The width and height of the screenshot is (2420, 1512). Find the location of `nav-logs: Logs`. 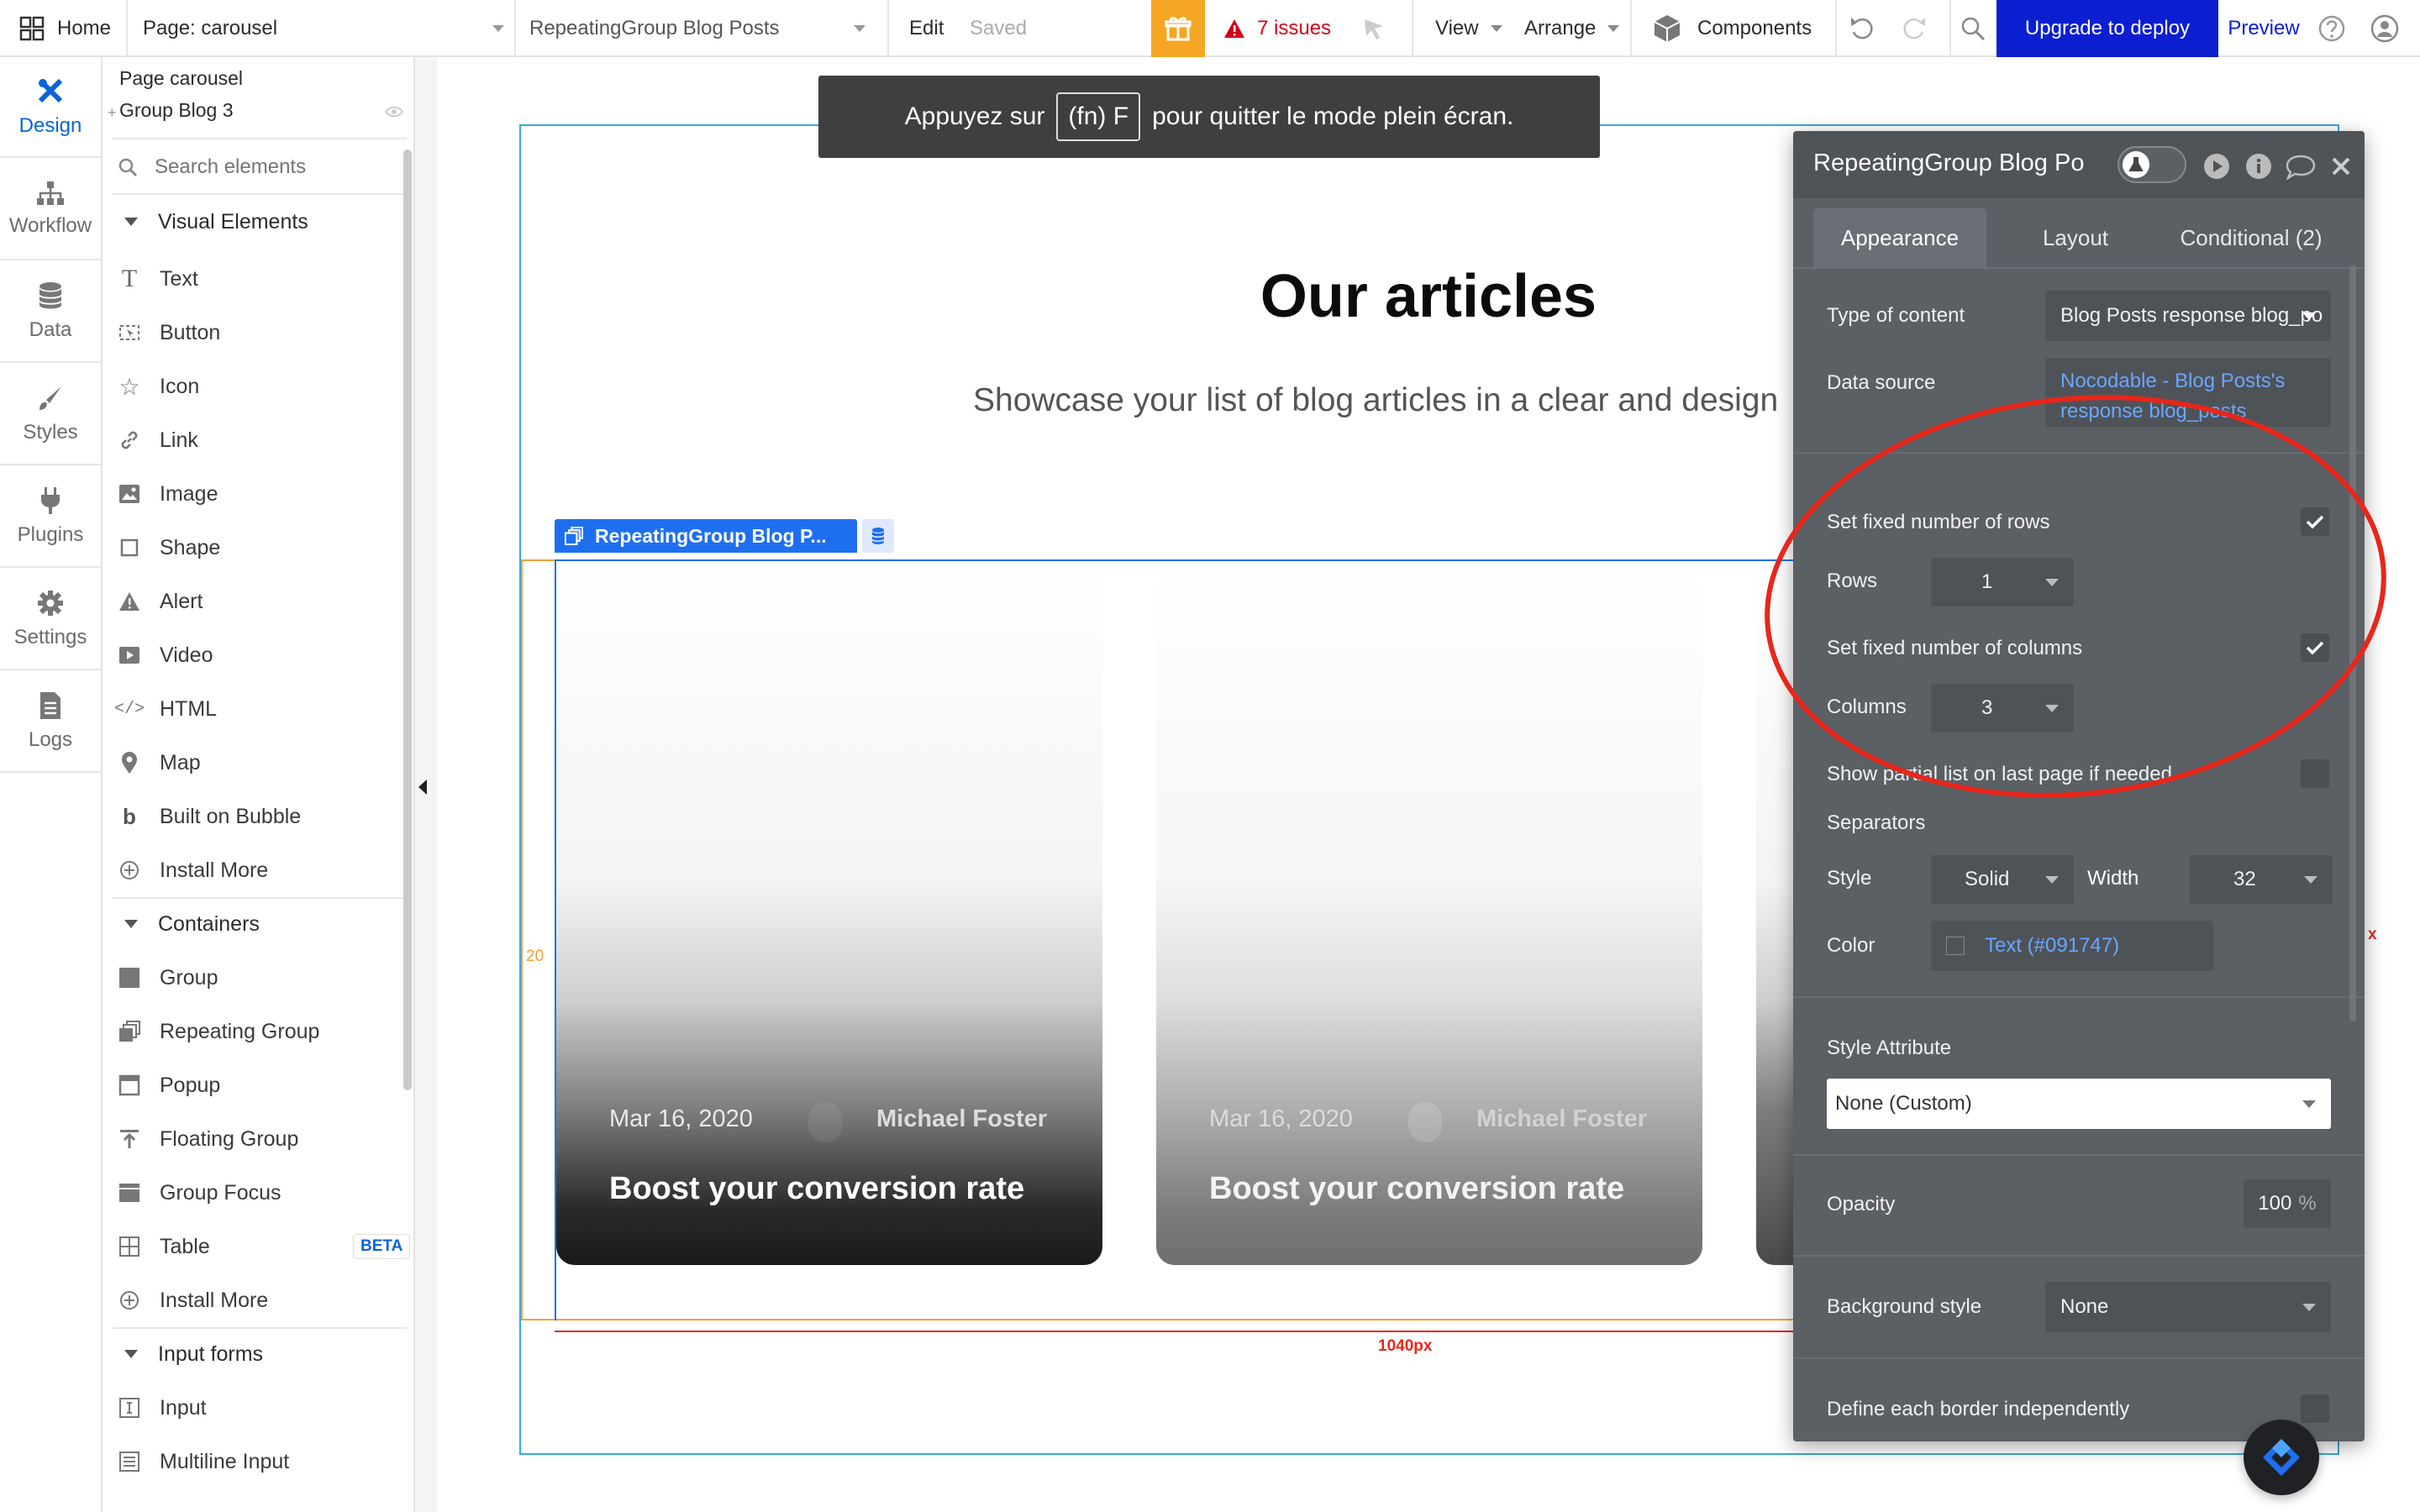

nav-logs: Logs is located at coordinates (51, 722).